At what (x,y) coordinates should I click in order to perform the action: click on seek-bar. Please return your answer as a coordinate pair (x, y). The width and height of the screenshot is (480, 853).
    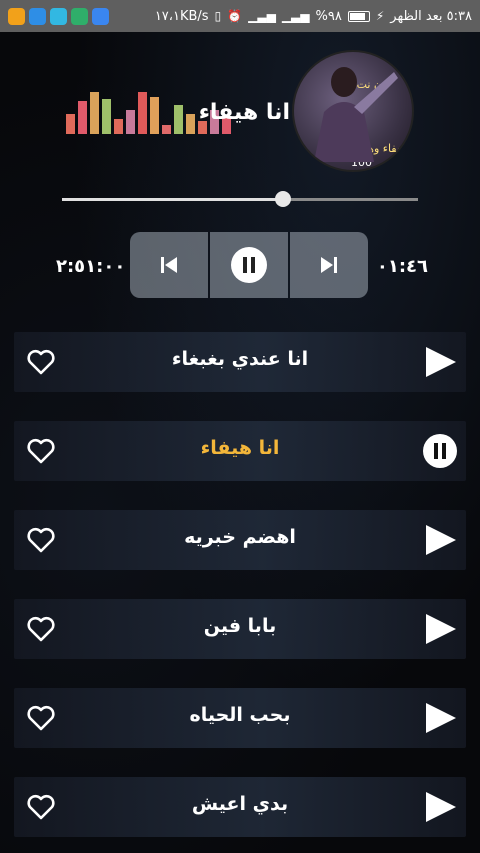
    Looking at the image, I should click on (240, 199).